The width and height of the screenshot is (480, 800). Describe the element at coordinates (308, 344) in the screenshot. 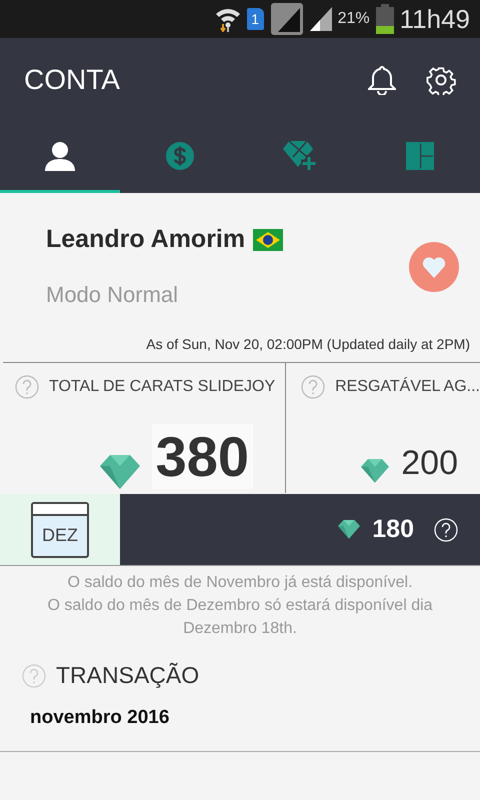

I see `update-note: As of Sun, Nov 20, 02:00PM (Updated daily at 2PM)` at that location.